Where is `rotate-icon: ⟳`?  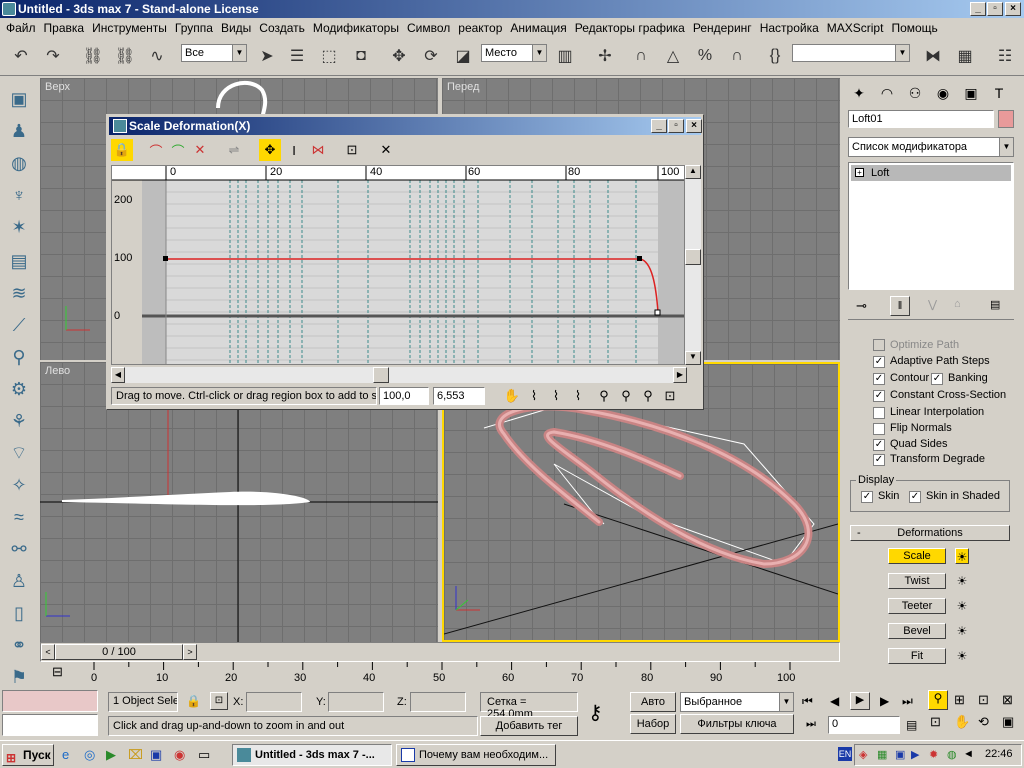 rotate-icon: ⟳ is located at coordinates (431, 56).